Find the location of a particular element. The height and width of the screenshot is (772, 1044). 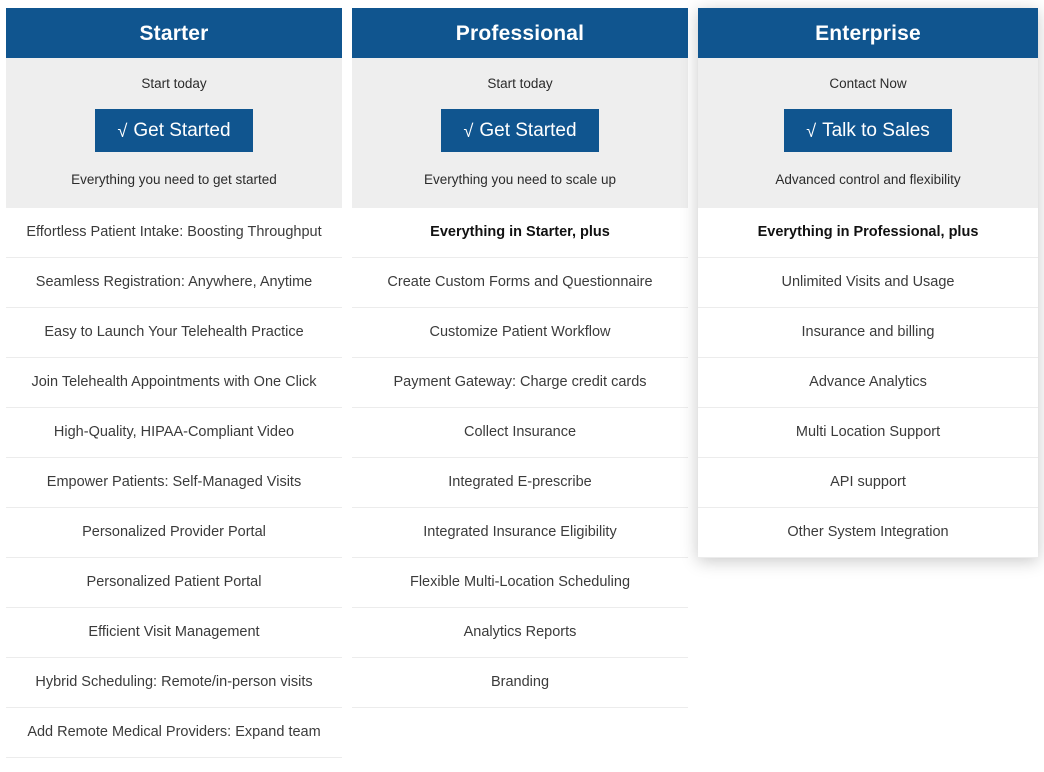

feature-row: High-Quality, HIPAA-Compliant Video is located at coordinates (174, 433).